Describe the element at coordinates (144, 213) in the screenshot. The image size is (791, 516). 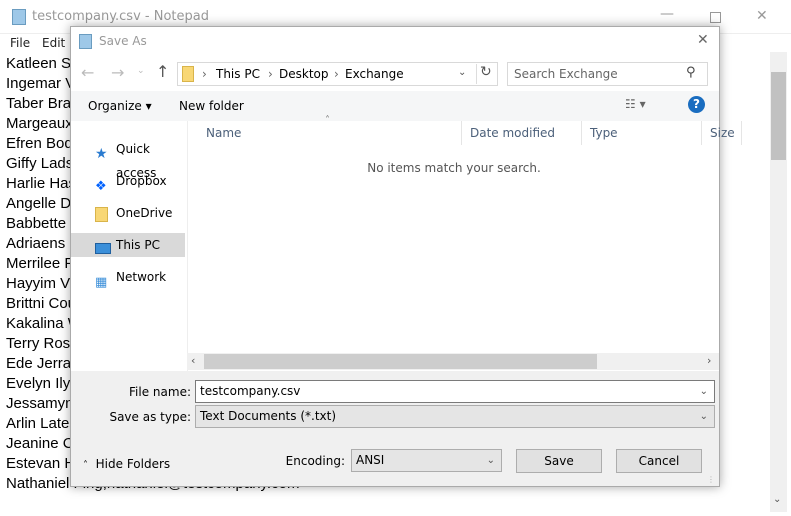
I see `nav-item-label: OneDrive` at that location.